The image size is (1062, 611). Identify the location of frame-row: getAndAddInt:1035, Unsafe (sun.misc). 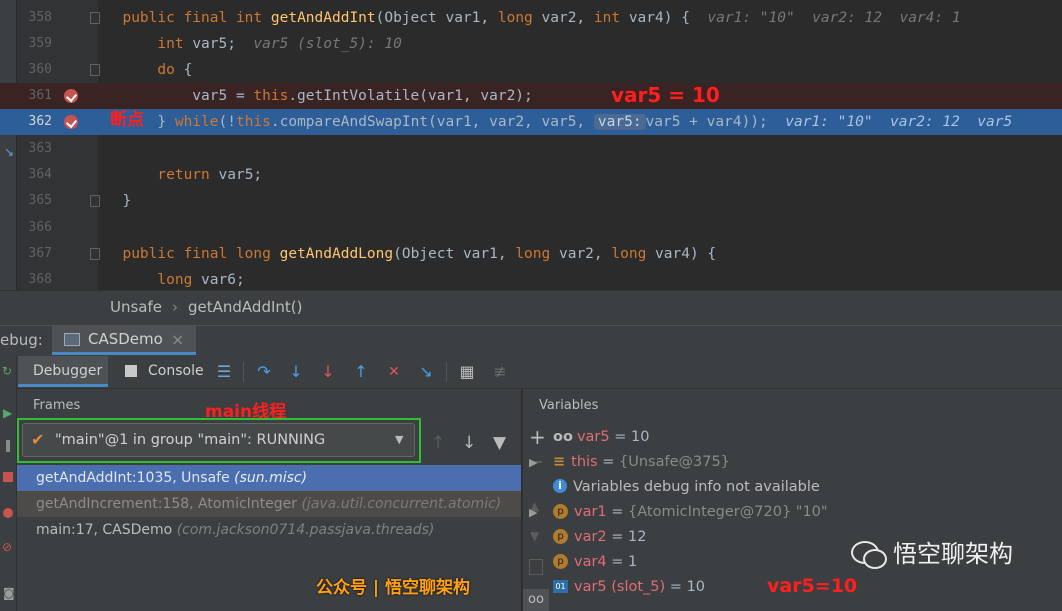
(269, 478).